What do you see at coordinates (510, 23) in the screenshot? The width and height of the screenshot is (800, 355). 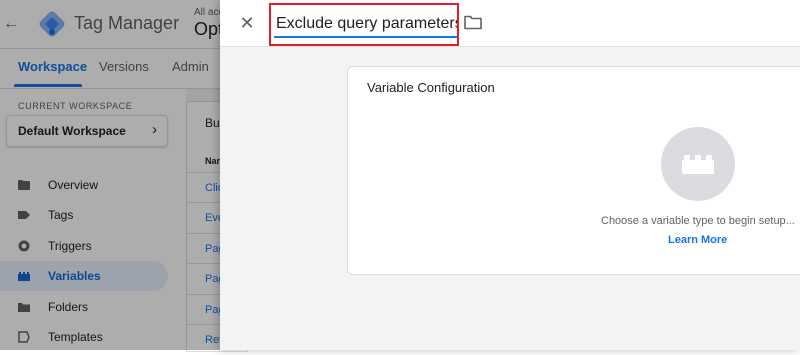 I see `panel-header: ✕` at bounding box center [510, 23].